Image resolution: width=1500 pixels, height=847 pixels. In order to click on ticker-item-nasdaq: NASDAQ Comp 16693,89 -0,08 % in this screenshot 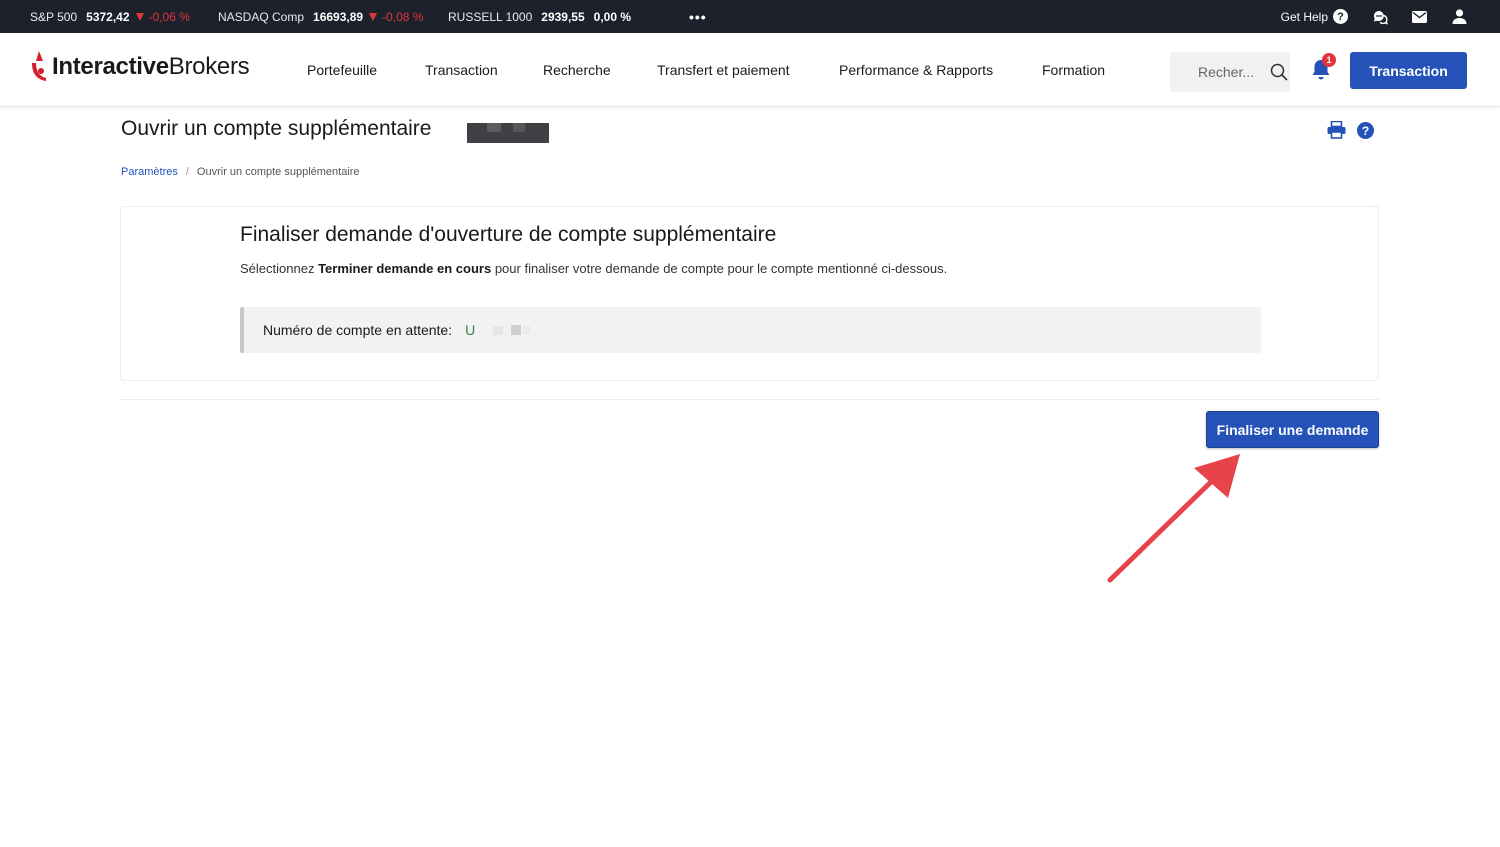, I will do `click(320, 16)`.